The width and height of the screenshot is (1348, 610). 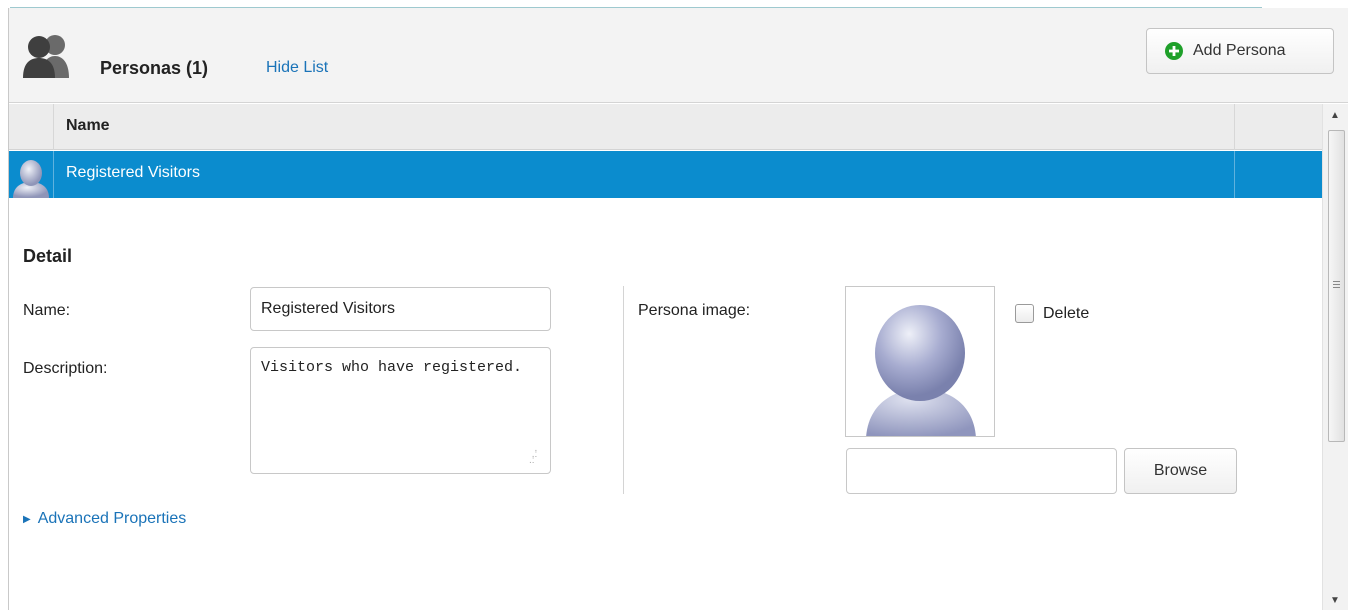 What do you see at coordinates (297, 68) in the screenshot?
I see `hide-list-link: Hide List` at bounding box center [297, 68].